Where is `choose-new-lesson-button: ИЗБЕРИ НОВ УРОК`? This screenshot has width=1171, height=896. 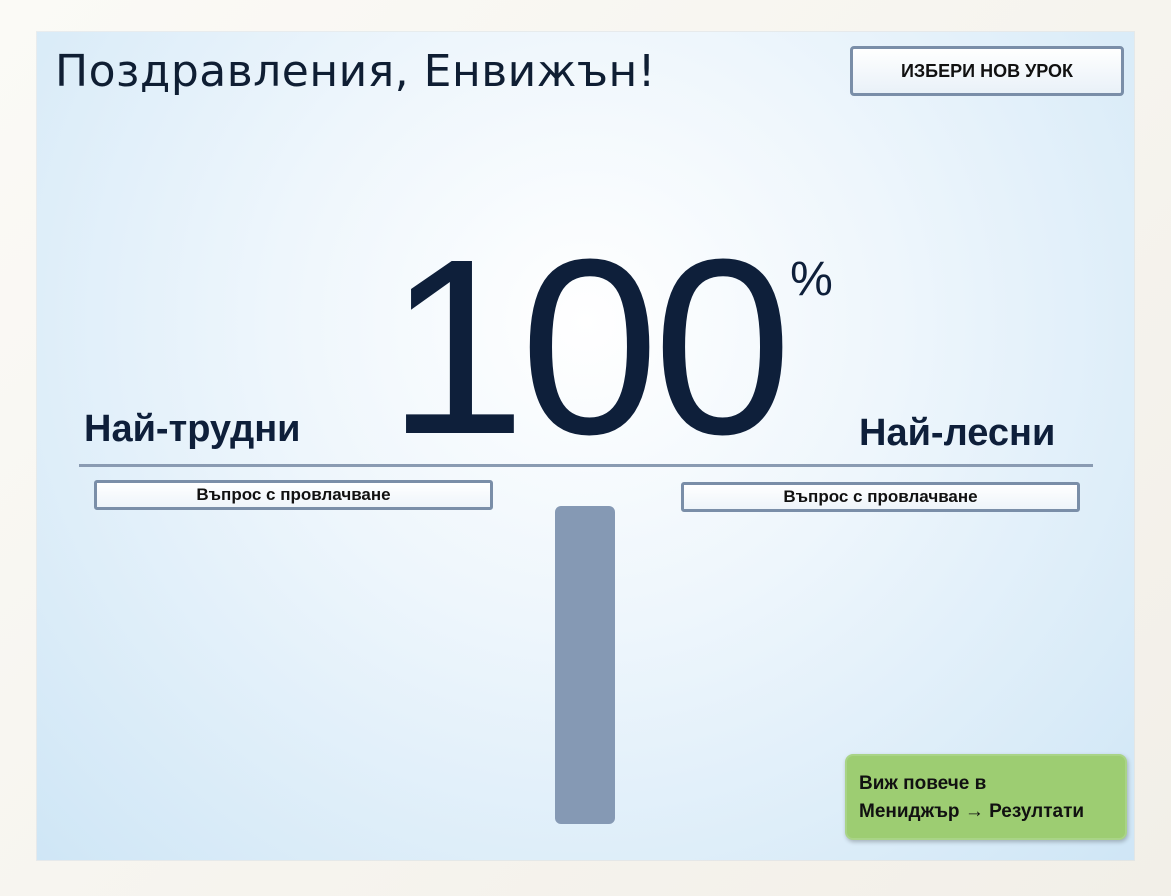 choose-new-lesson-button: ИЗБЕРИ НОВ УРОК is located at coordinates (987, 71).